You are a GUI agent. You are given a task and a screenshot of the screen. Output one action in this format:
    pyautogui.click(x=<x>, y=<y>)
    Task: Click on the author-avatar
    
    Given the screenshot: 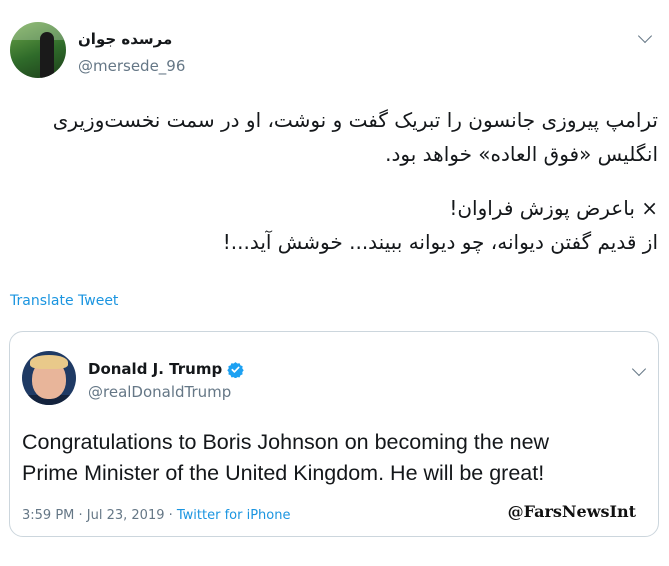 What is the action you would take?
    pyautogui.click(x=38, y=50)
    